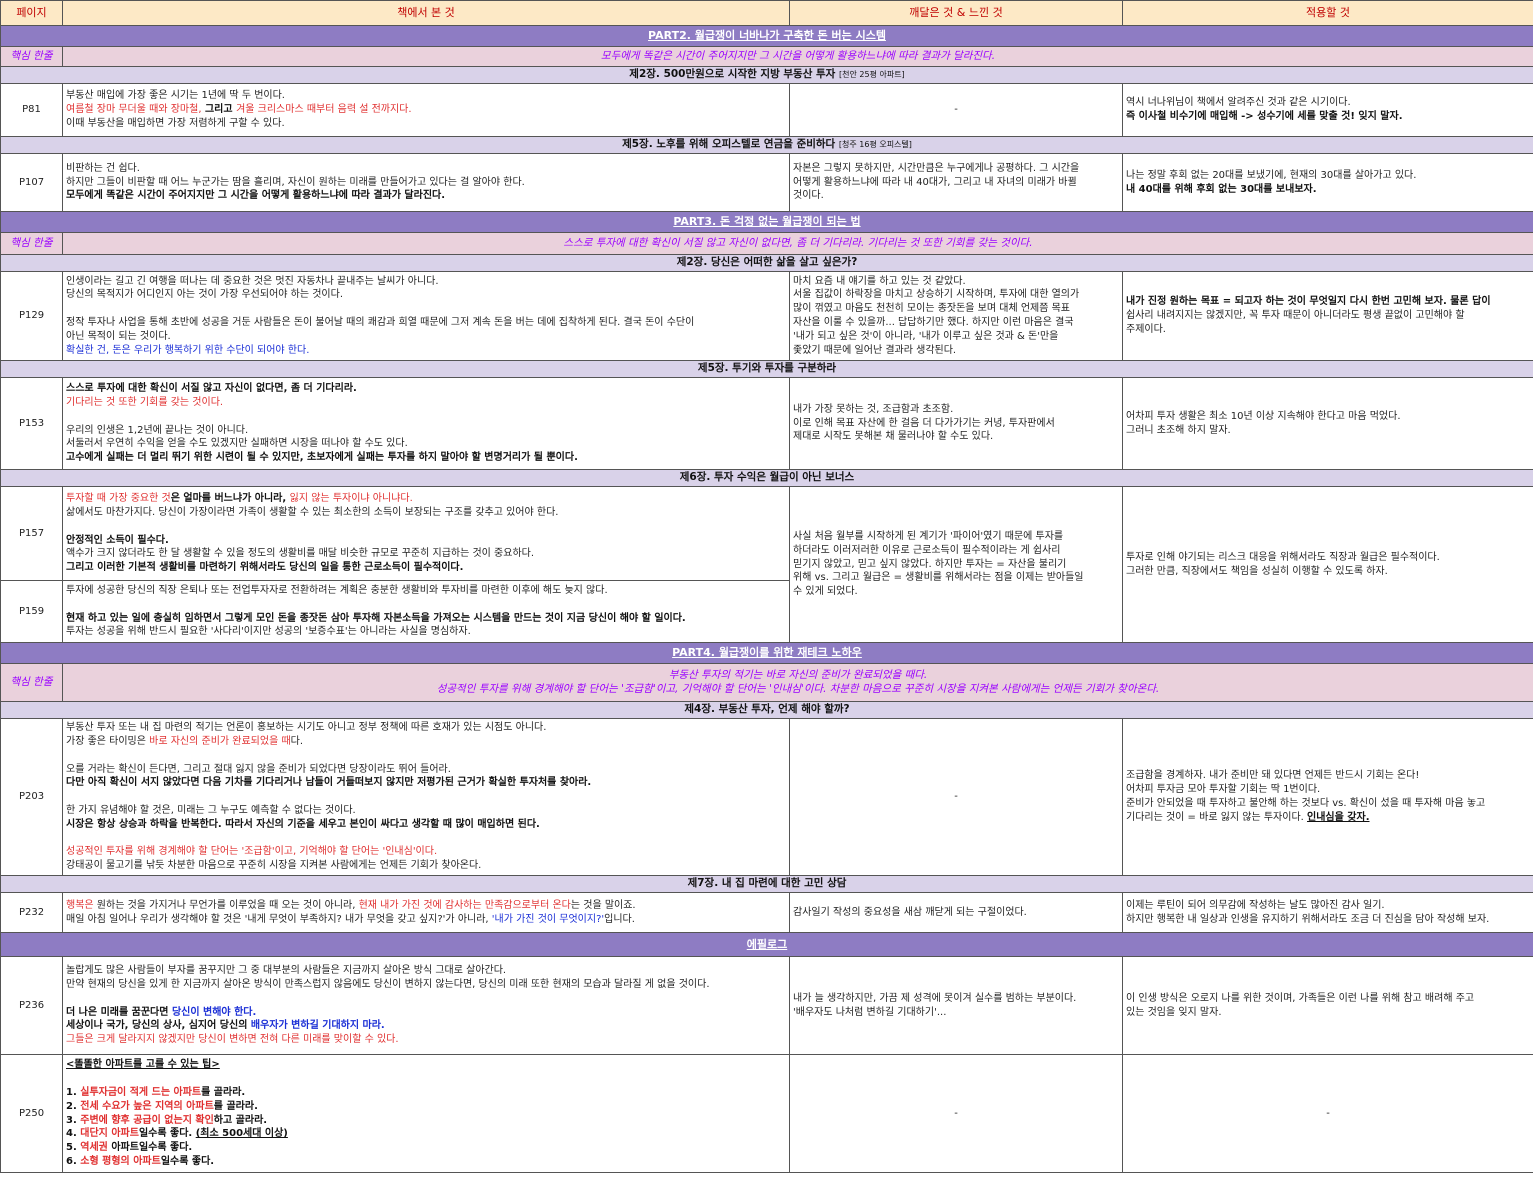  Describe the element at coordinates (603, 905) in the screenshot. I see `text: 는 것을 말이죠.` at that location.